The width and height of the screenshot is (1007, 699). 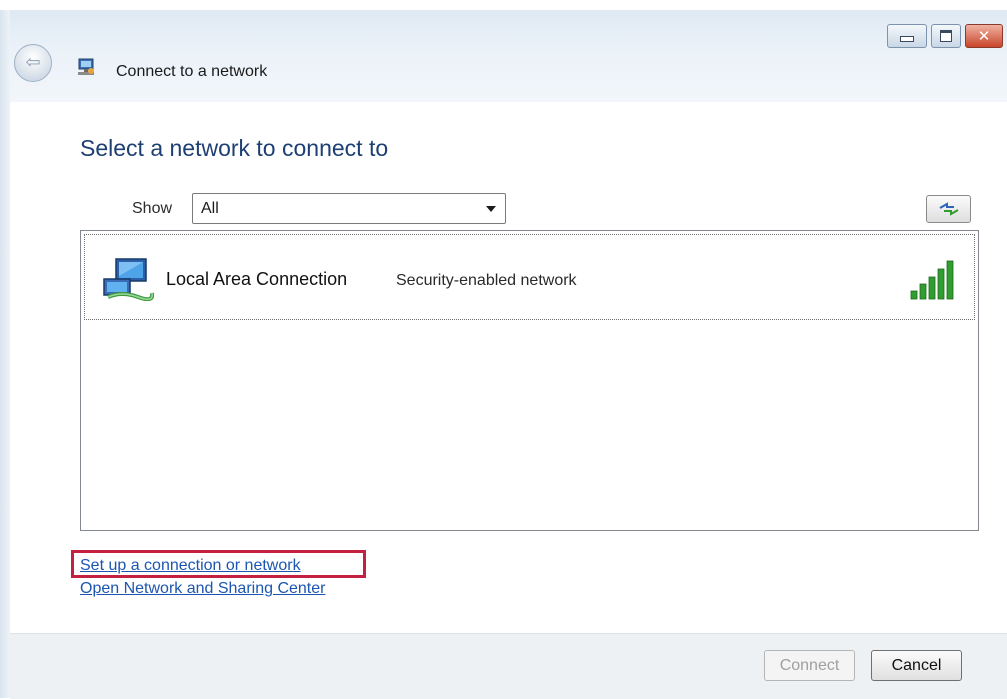 What do you see at coordinates (916, 665) in the screenshot?
I see `cancel-button: Cancel` at bounding box center [916, 665].